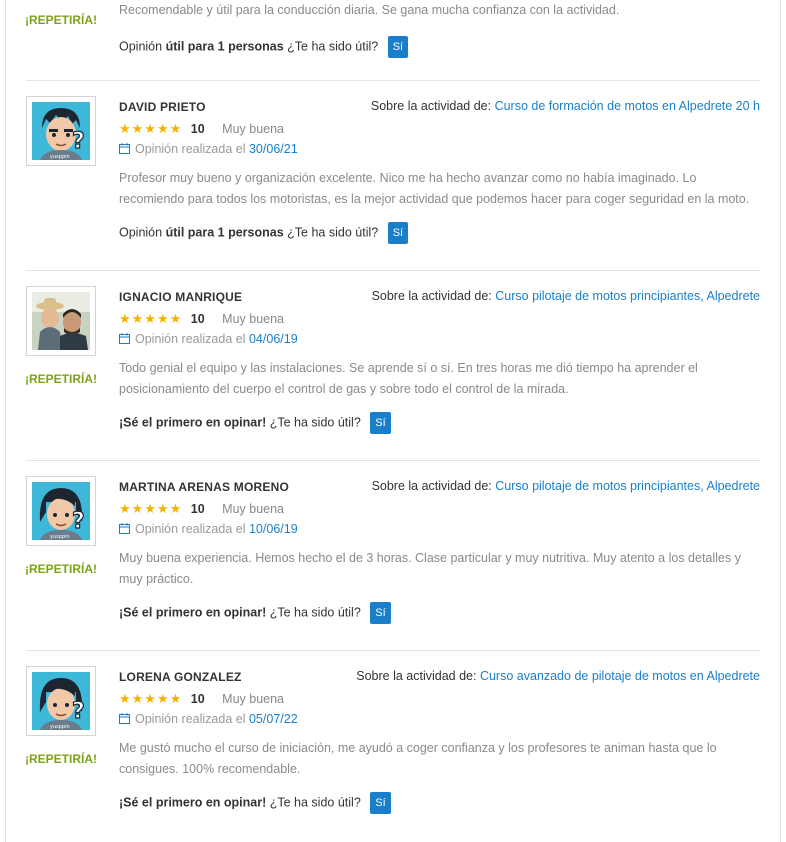  Describe the element at coordinates (273, 149) in the screenshot. I see `date-value: 30/06/21` at that location.